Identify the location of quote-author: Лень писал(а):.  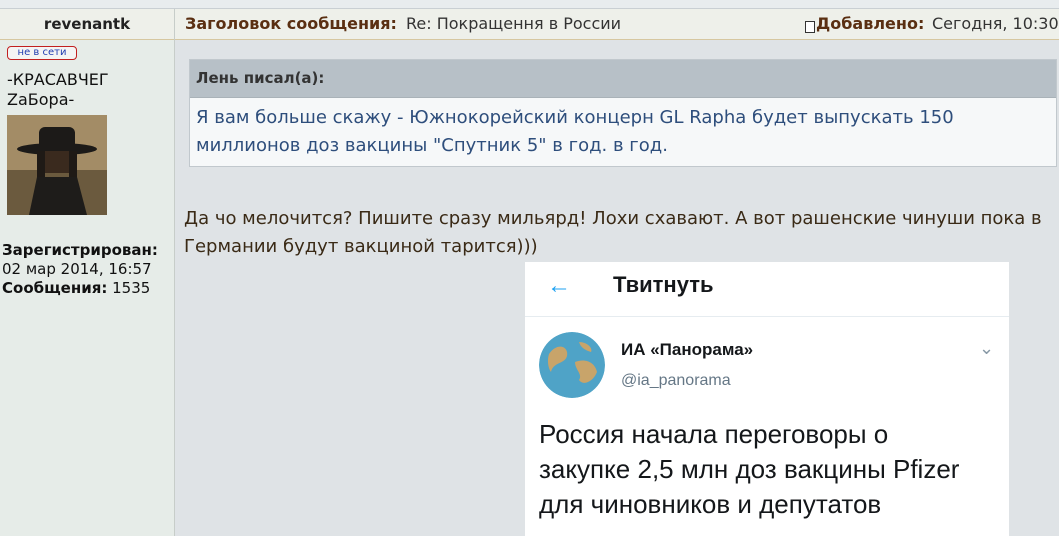
(623, 79).